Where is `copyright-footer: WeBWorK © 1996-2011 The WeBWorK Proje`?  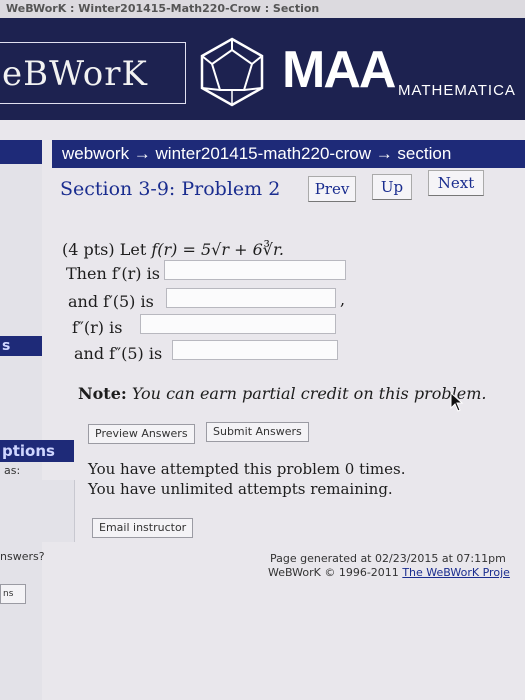 copyright-footer: WeBWorK © 1996-2011 The WeBWorK Proje is located at coordinates (389, 572).